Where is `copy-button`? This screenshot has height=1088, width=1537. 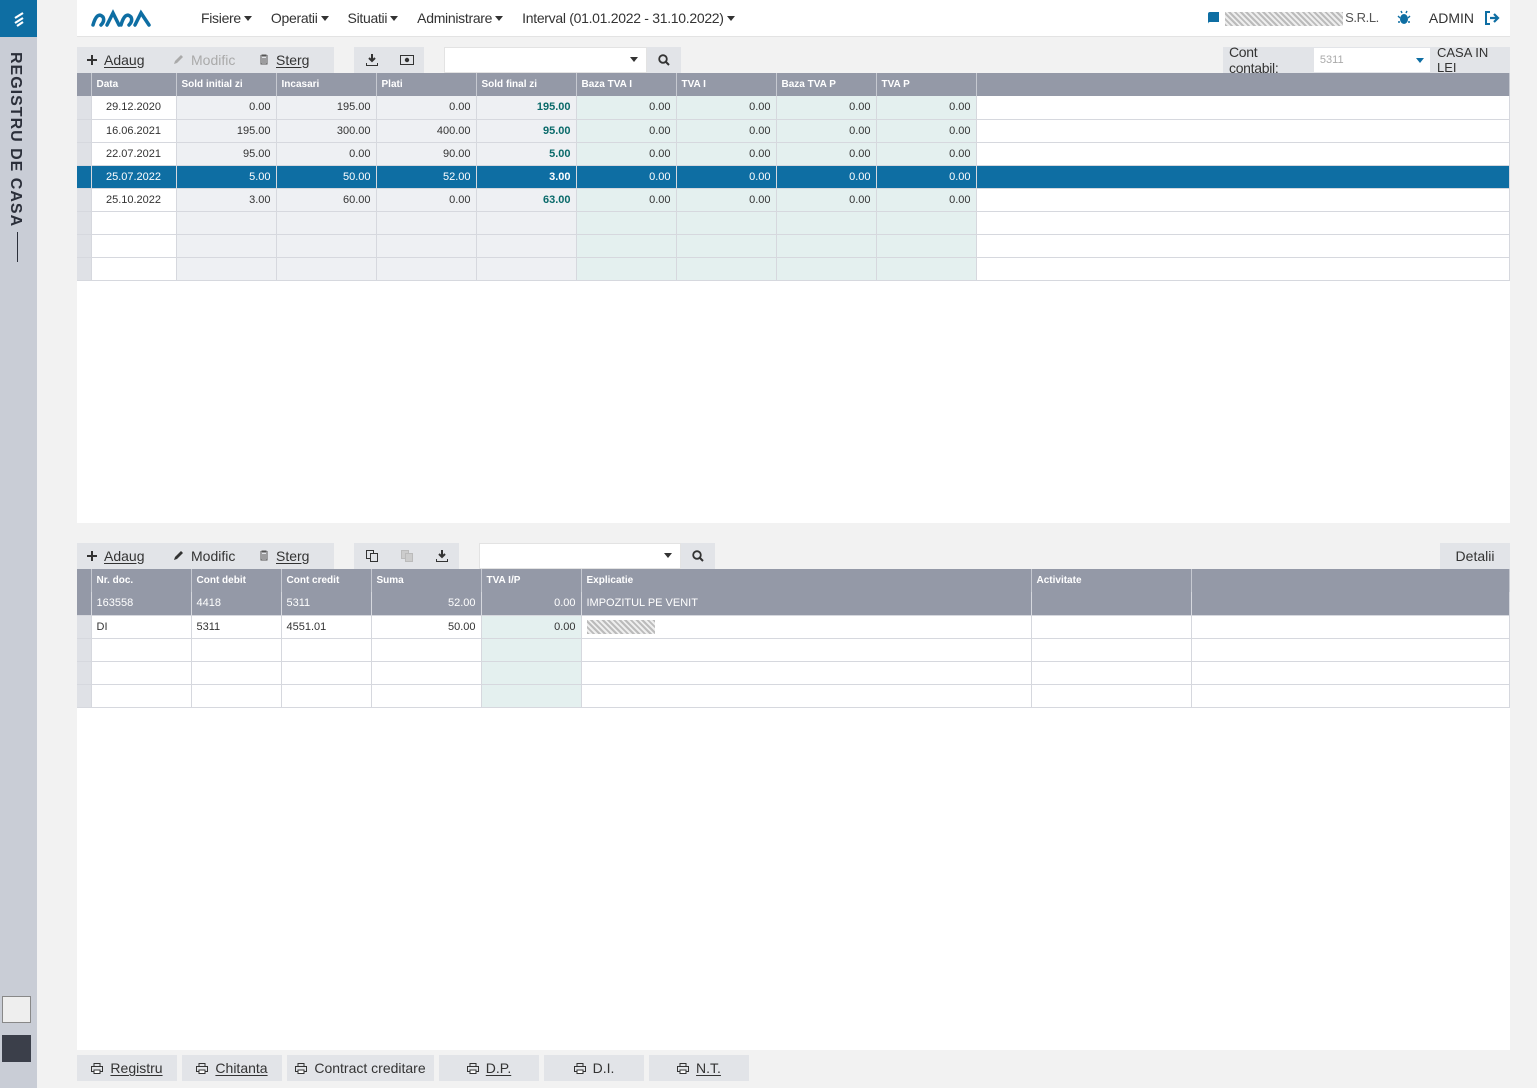 copy-button is located at coordinates (371, 555).